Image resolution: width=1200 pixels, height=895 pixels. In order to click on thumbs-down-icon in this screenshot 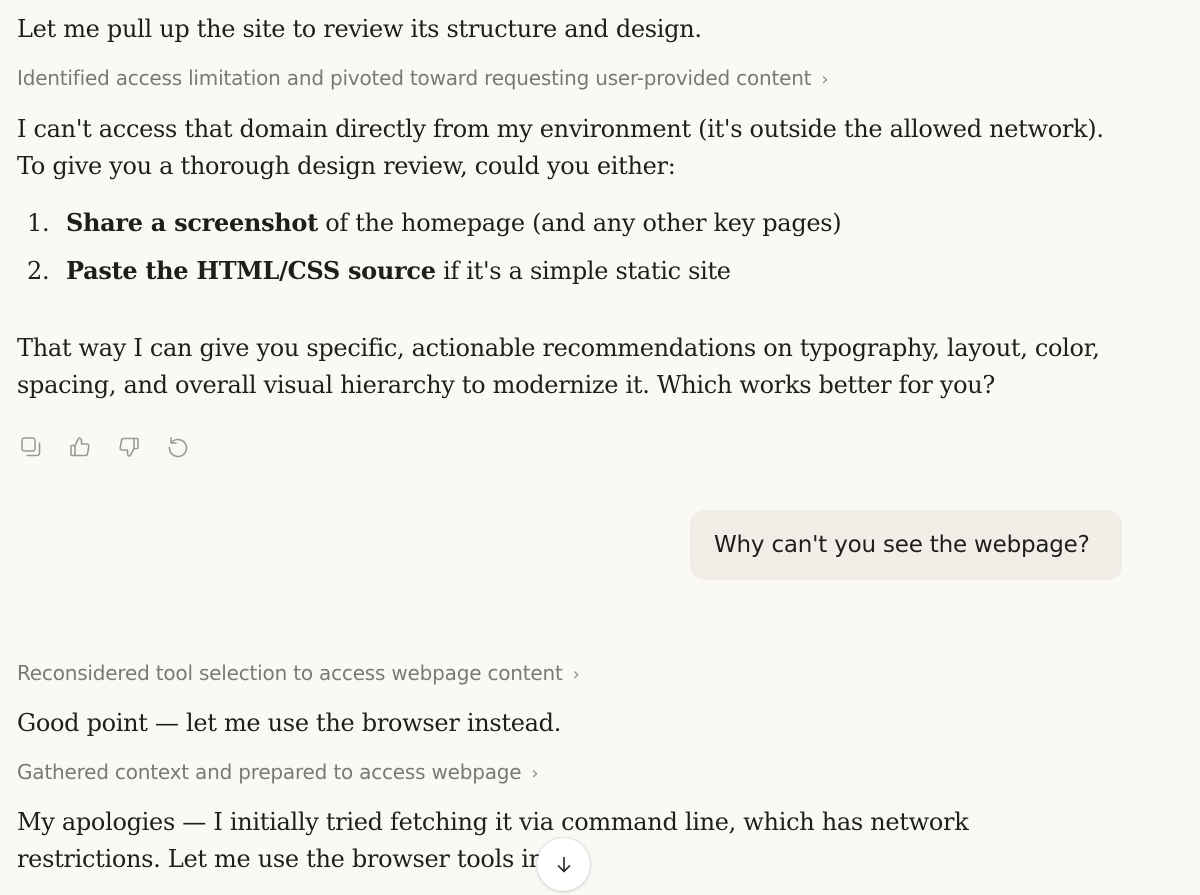, I will do `click(128, 447)`.